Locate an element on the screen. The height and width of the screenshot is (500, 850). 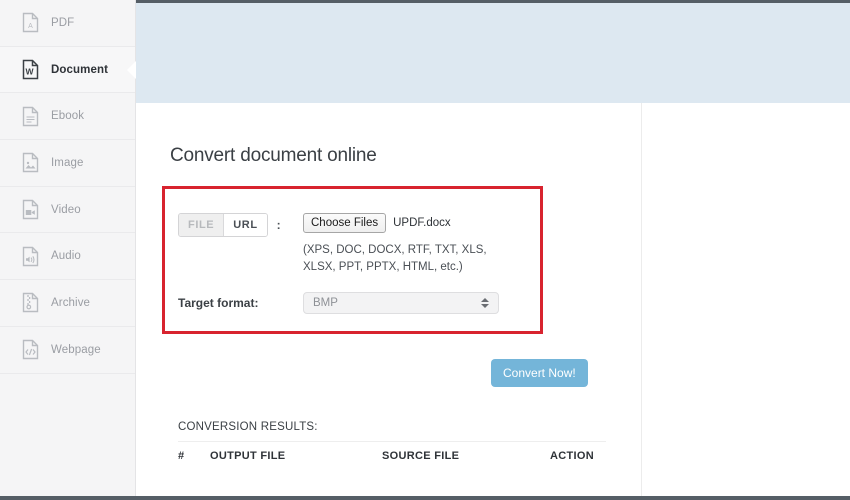
tab-file: FILE is located at coordinates (202, 225).